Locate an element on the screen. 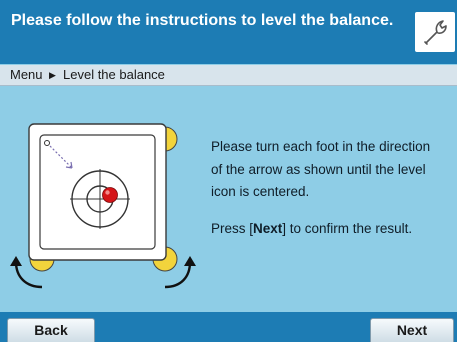  balance-pan is located at coordinates (97, 192).